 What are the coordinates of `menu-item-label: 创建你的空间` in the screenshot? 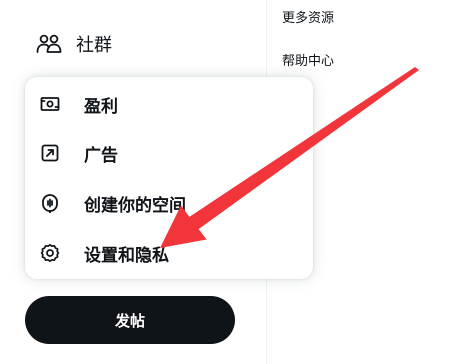 It's located at (135, 205).